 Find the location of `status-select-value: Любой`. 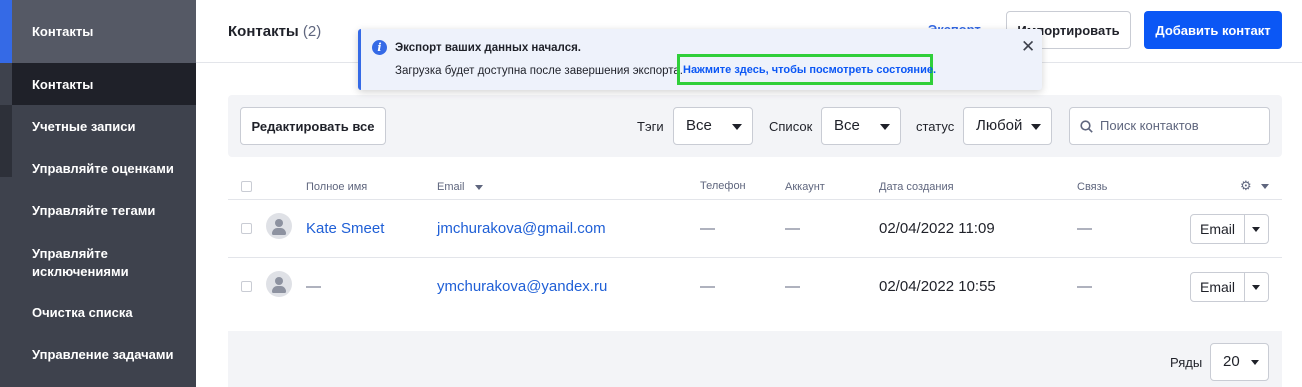

status-select-value: Любой is located at coordinates (999, 125).